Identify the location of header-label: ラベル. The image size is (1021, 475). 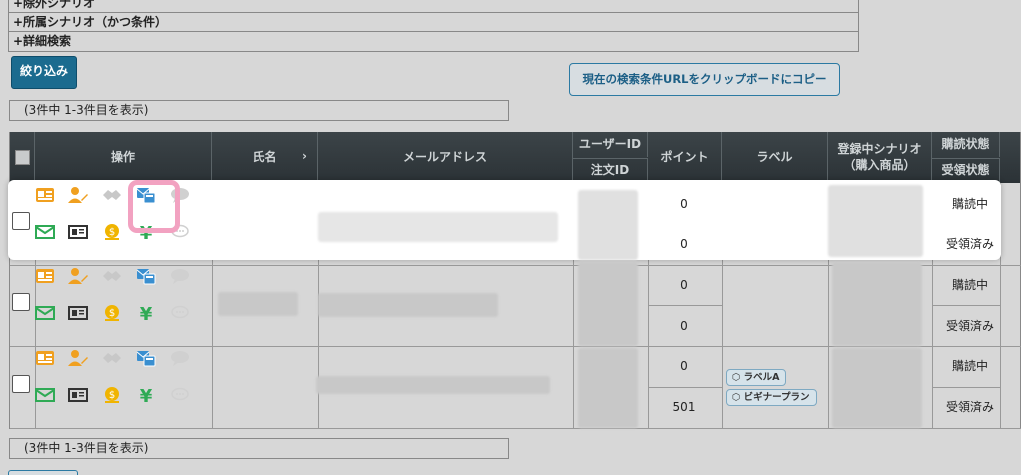
(775, 157).